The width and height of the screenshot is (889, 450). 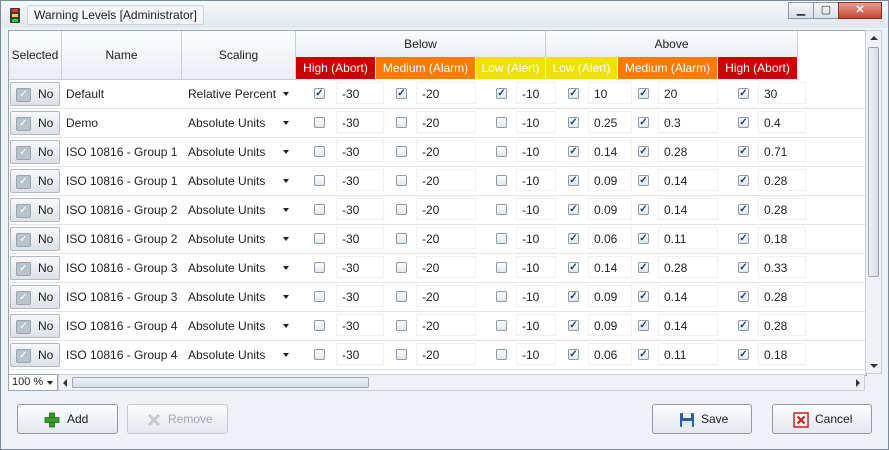 I want to click on column-header-name: Name, so click(x=122, y=55).